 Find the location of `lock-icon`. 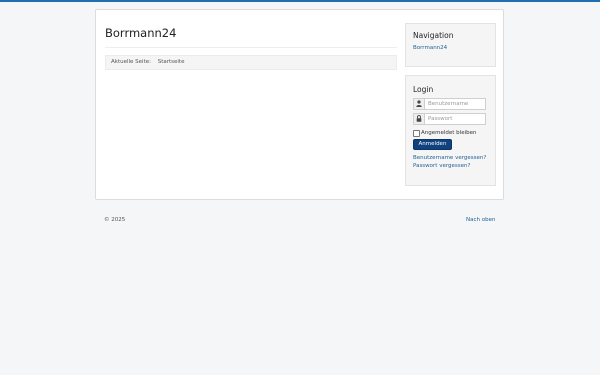

lock-icon is located at coordinates (419, 119).